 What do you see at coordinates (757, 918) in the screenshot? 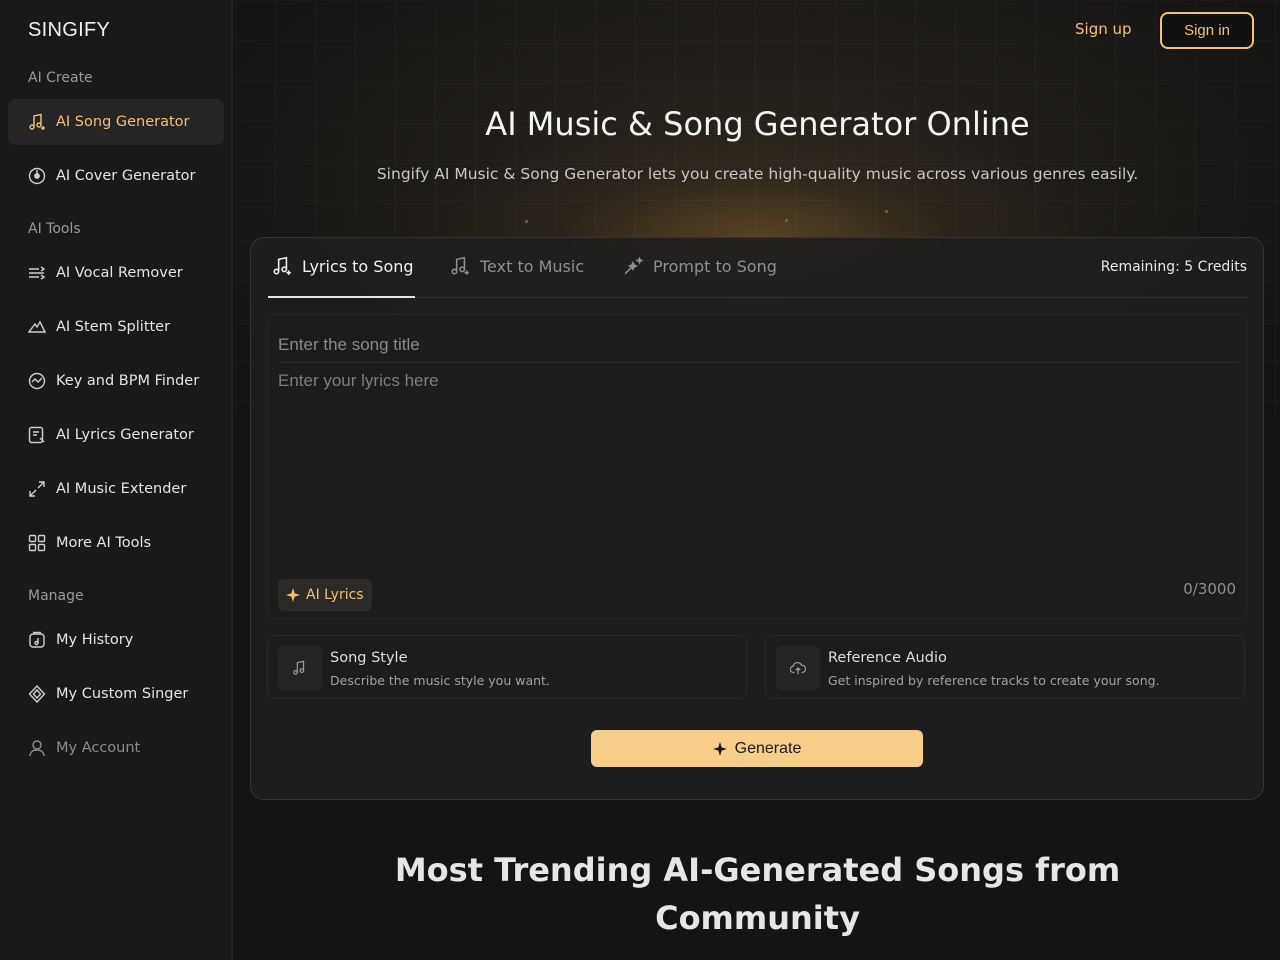
I see `trending-title-line2: Community` at bounding box center [757, 918].